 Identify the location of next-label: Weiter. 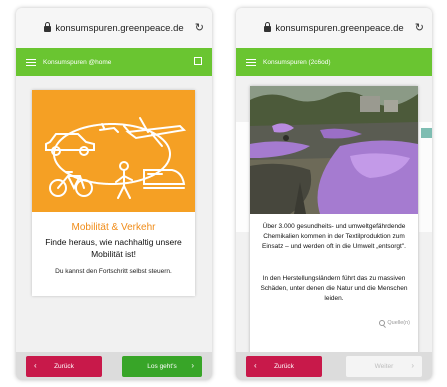
(384, 366).